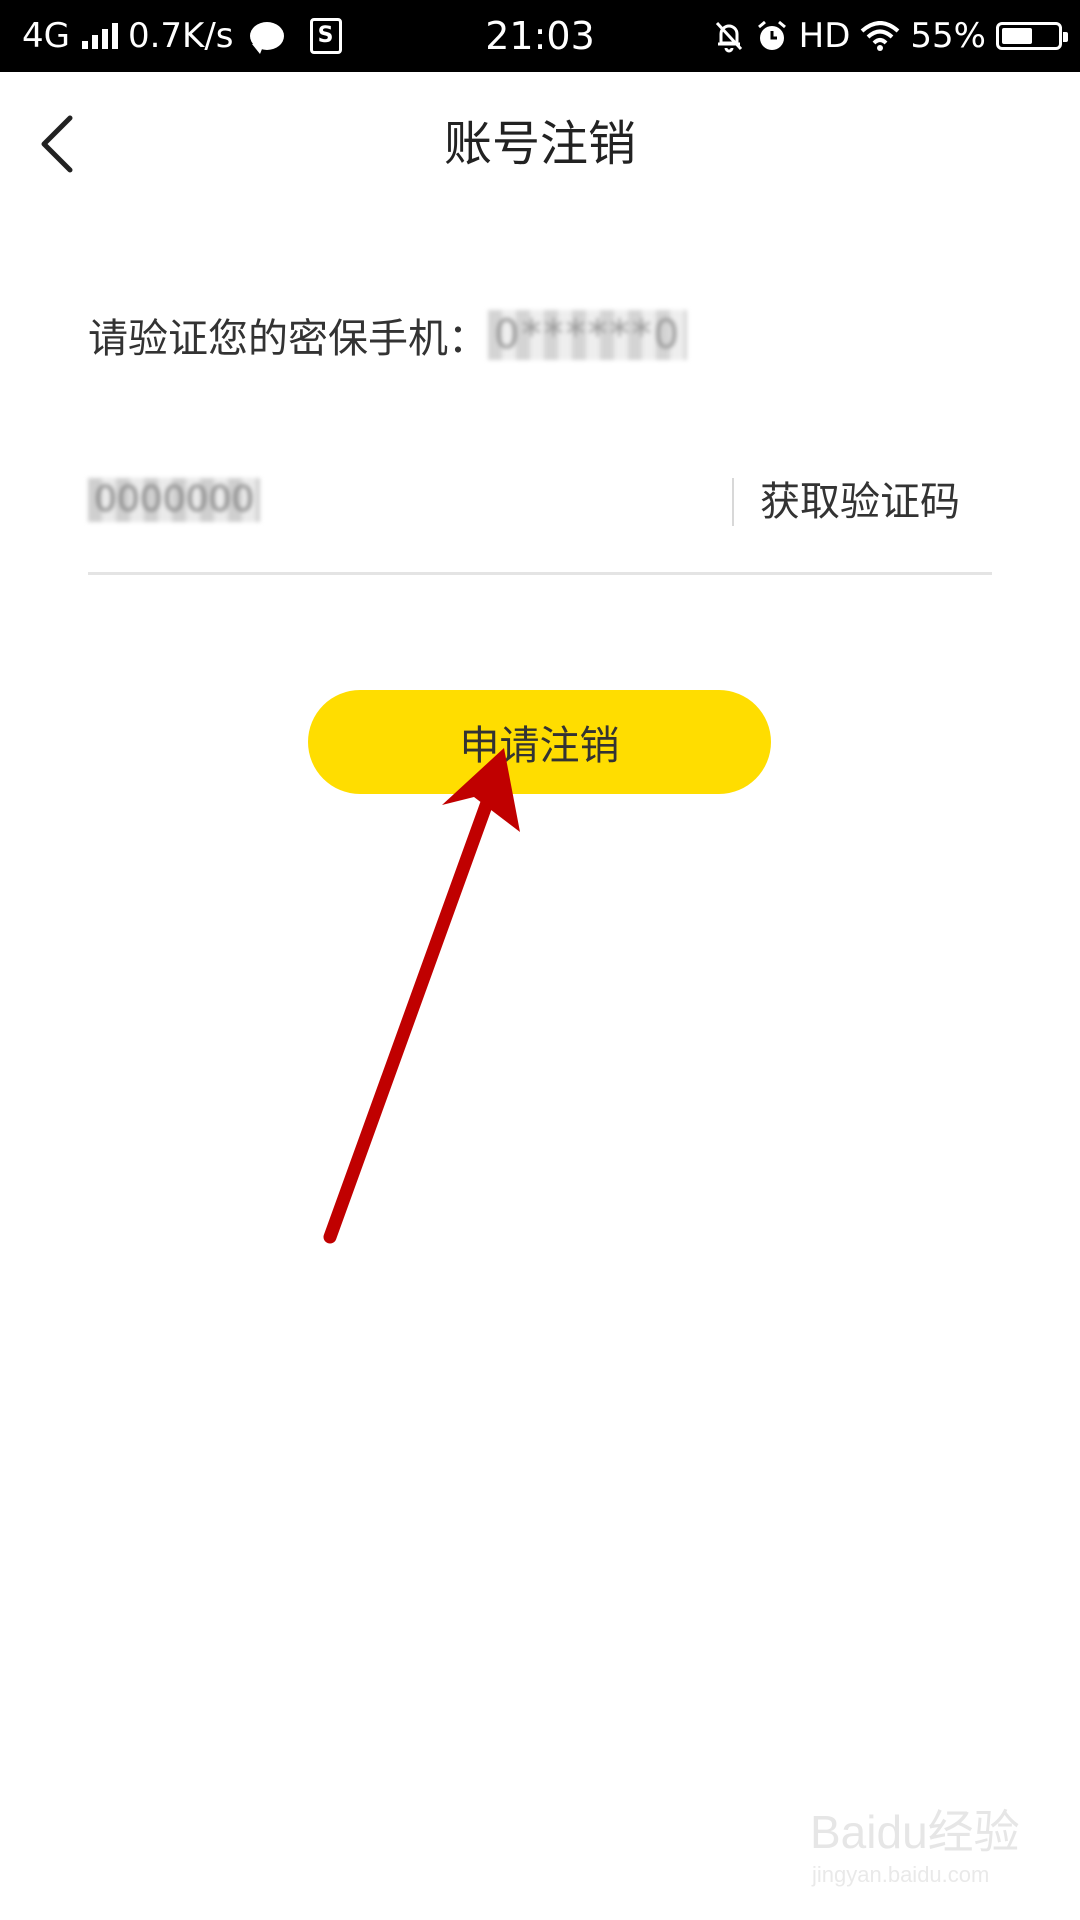 Image resolution: width=1080 pixels, height=1920 pixels. Describe the element at coordinates (539, 742) in the screenshot. I see `apply-cancellation-button: 申请注销` at that location.